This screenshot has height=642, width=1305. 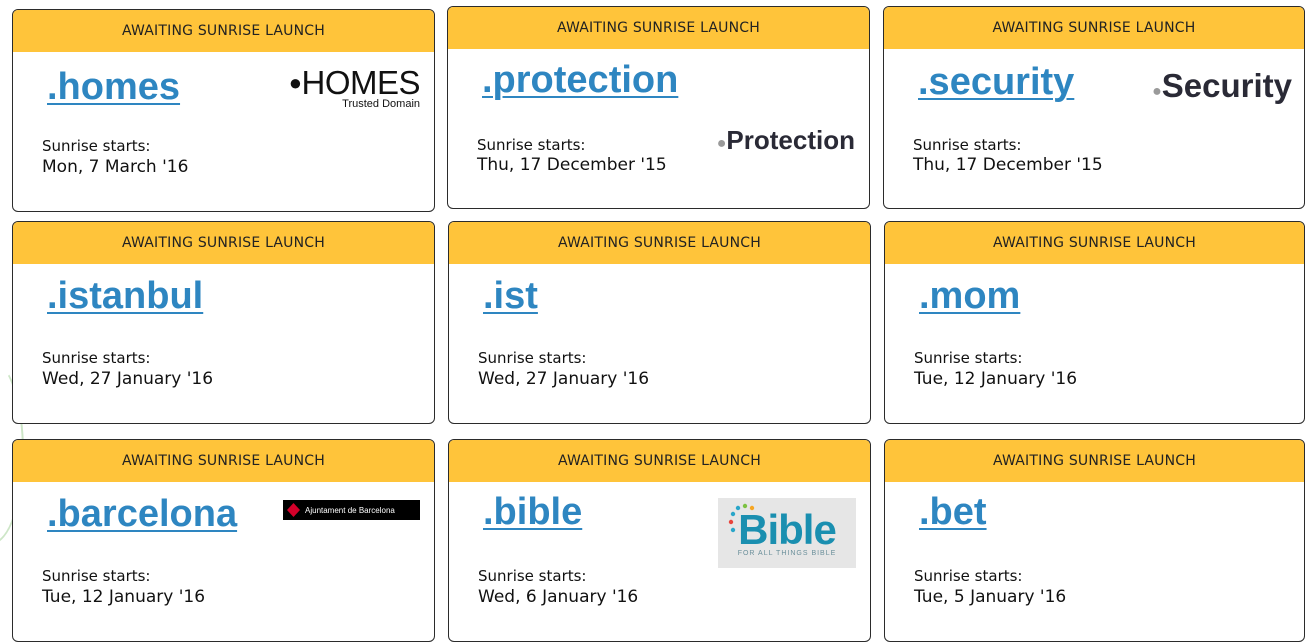 What do you see at coordinates (293, 510) in the screenshot?
I see `shield-icon` at bounding box center [293, 510].